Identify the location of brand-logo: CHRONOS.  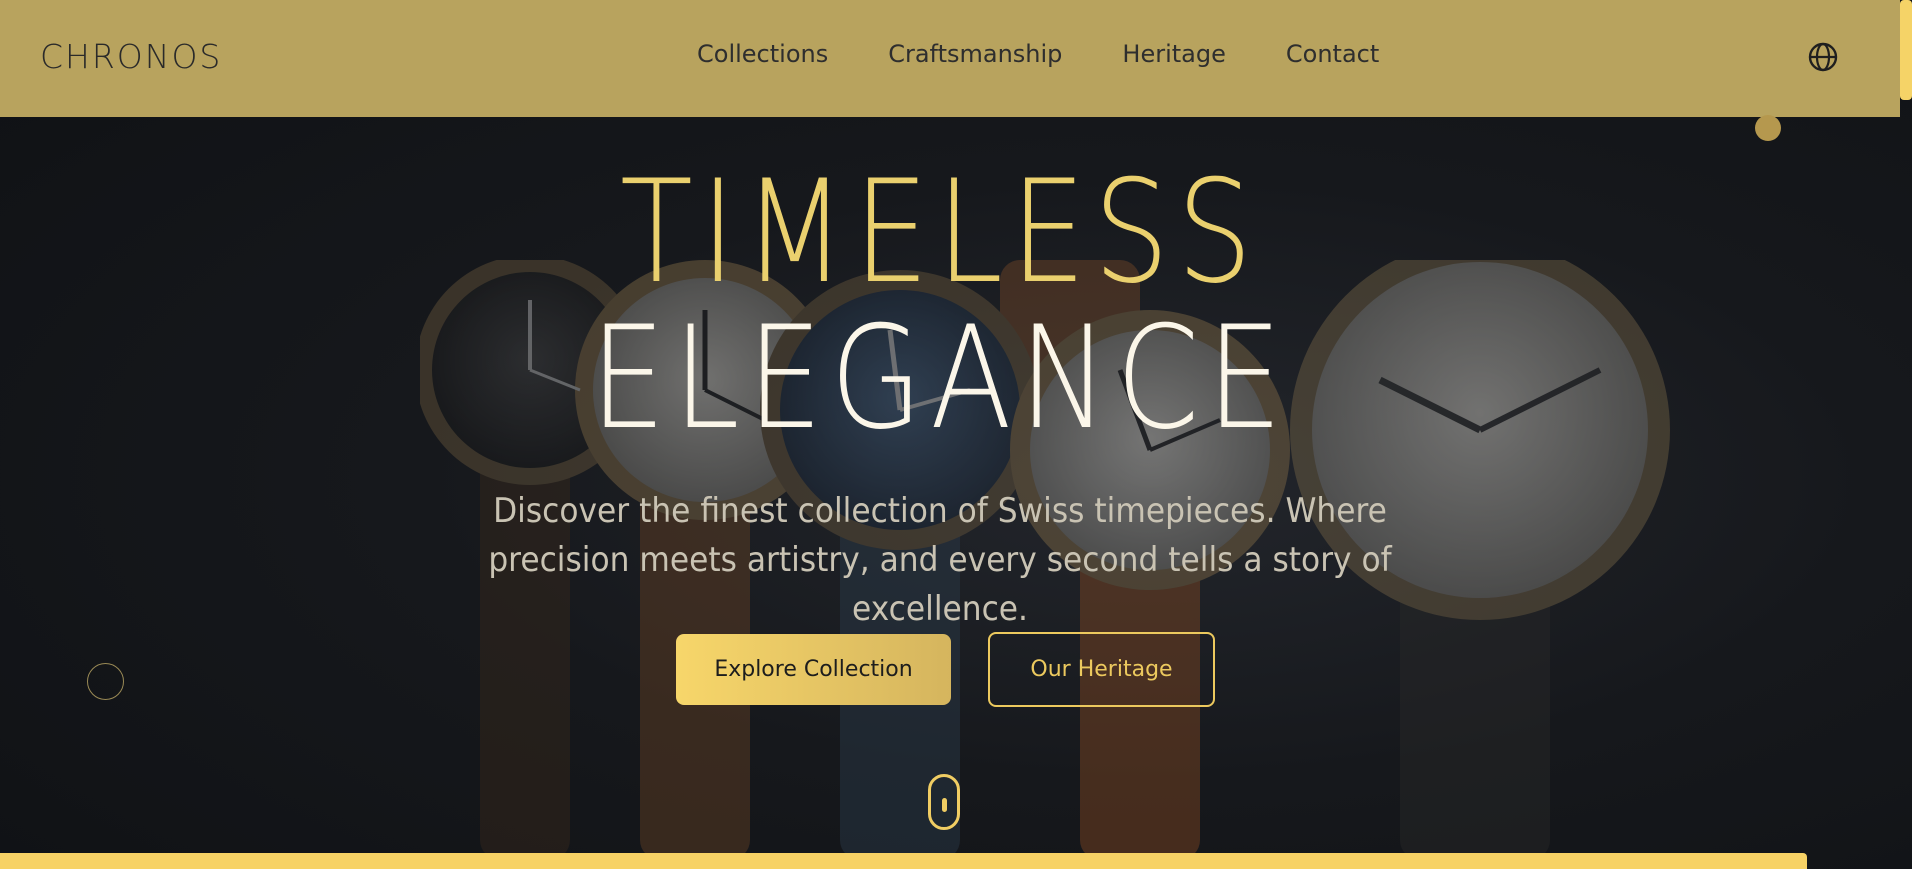
(131, 56).